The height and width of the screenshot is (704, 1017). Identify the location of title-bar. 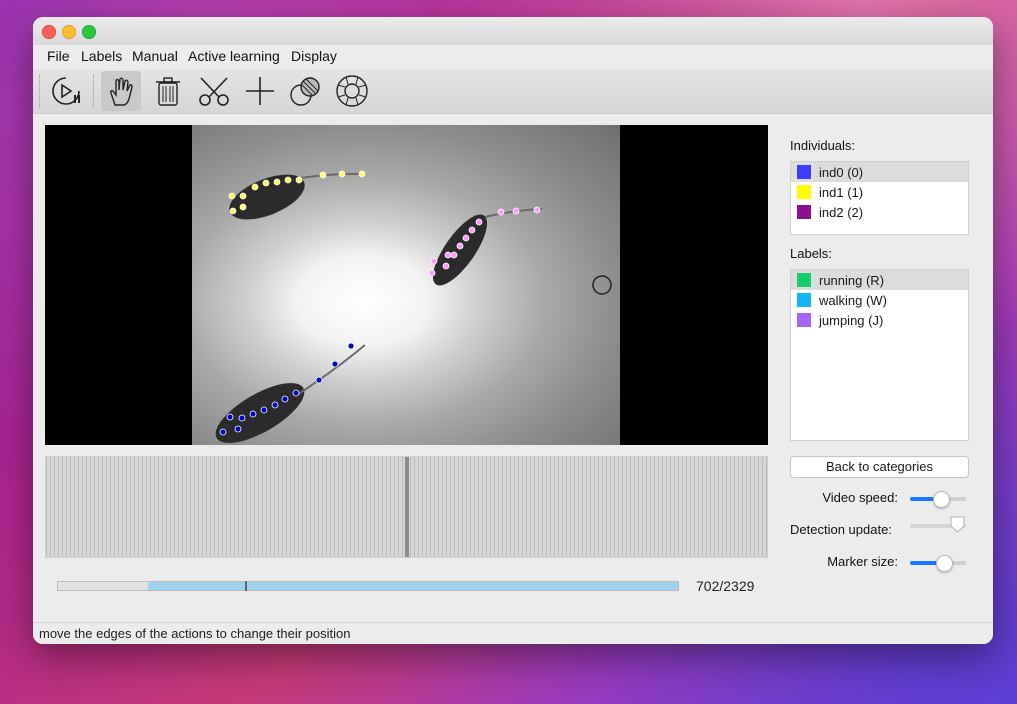
(513, 31).